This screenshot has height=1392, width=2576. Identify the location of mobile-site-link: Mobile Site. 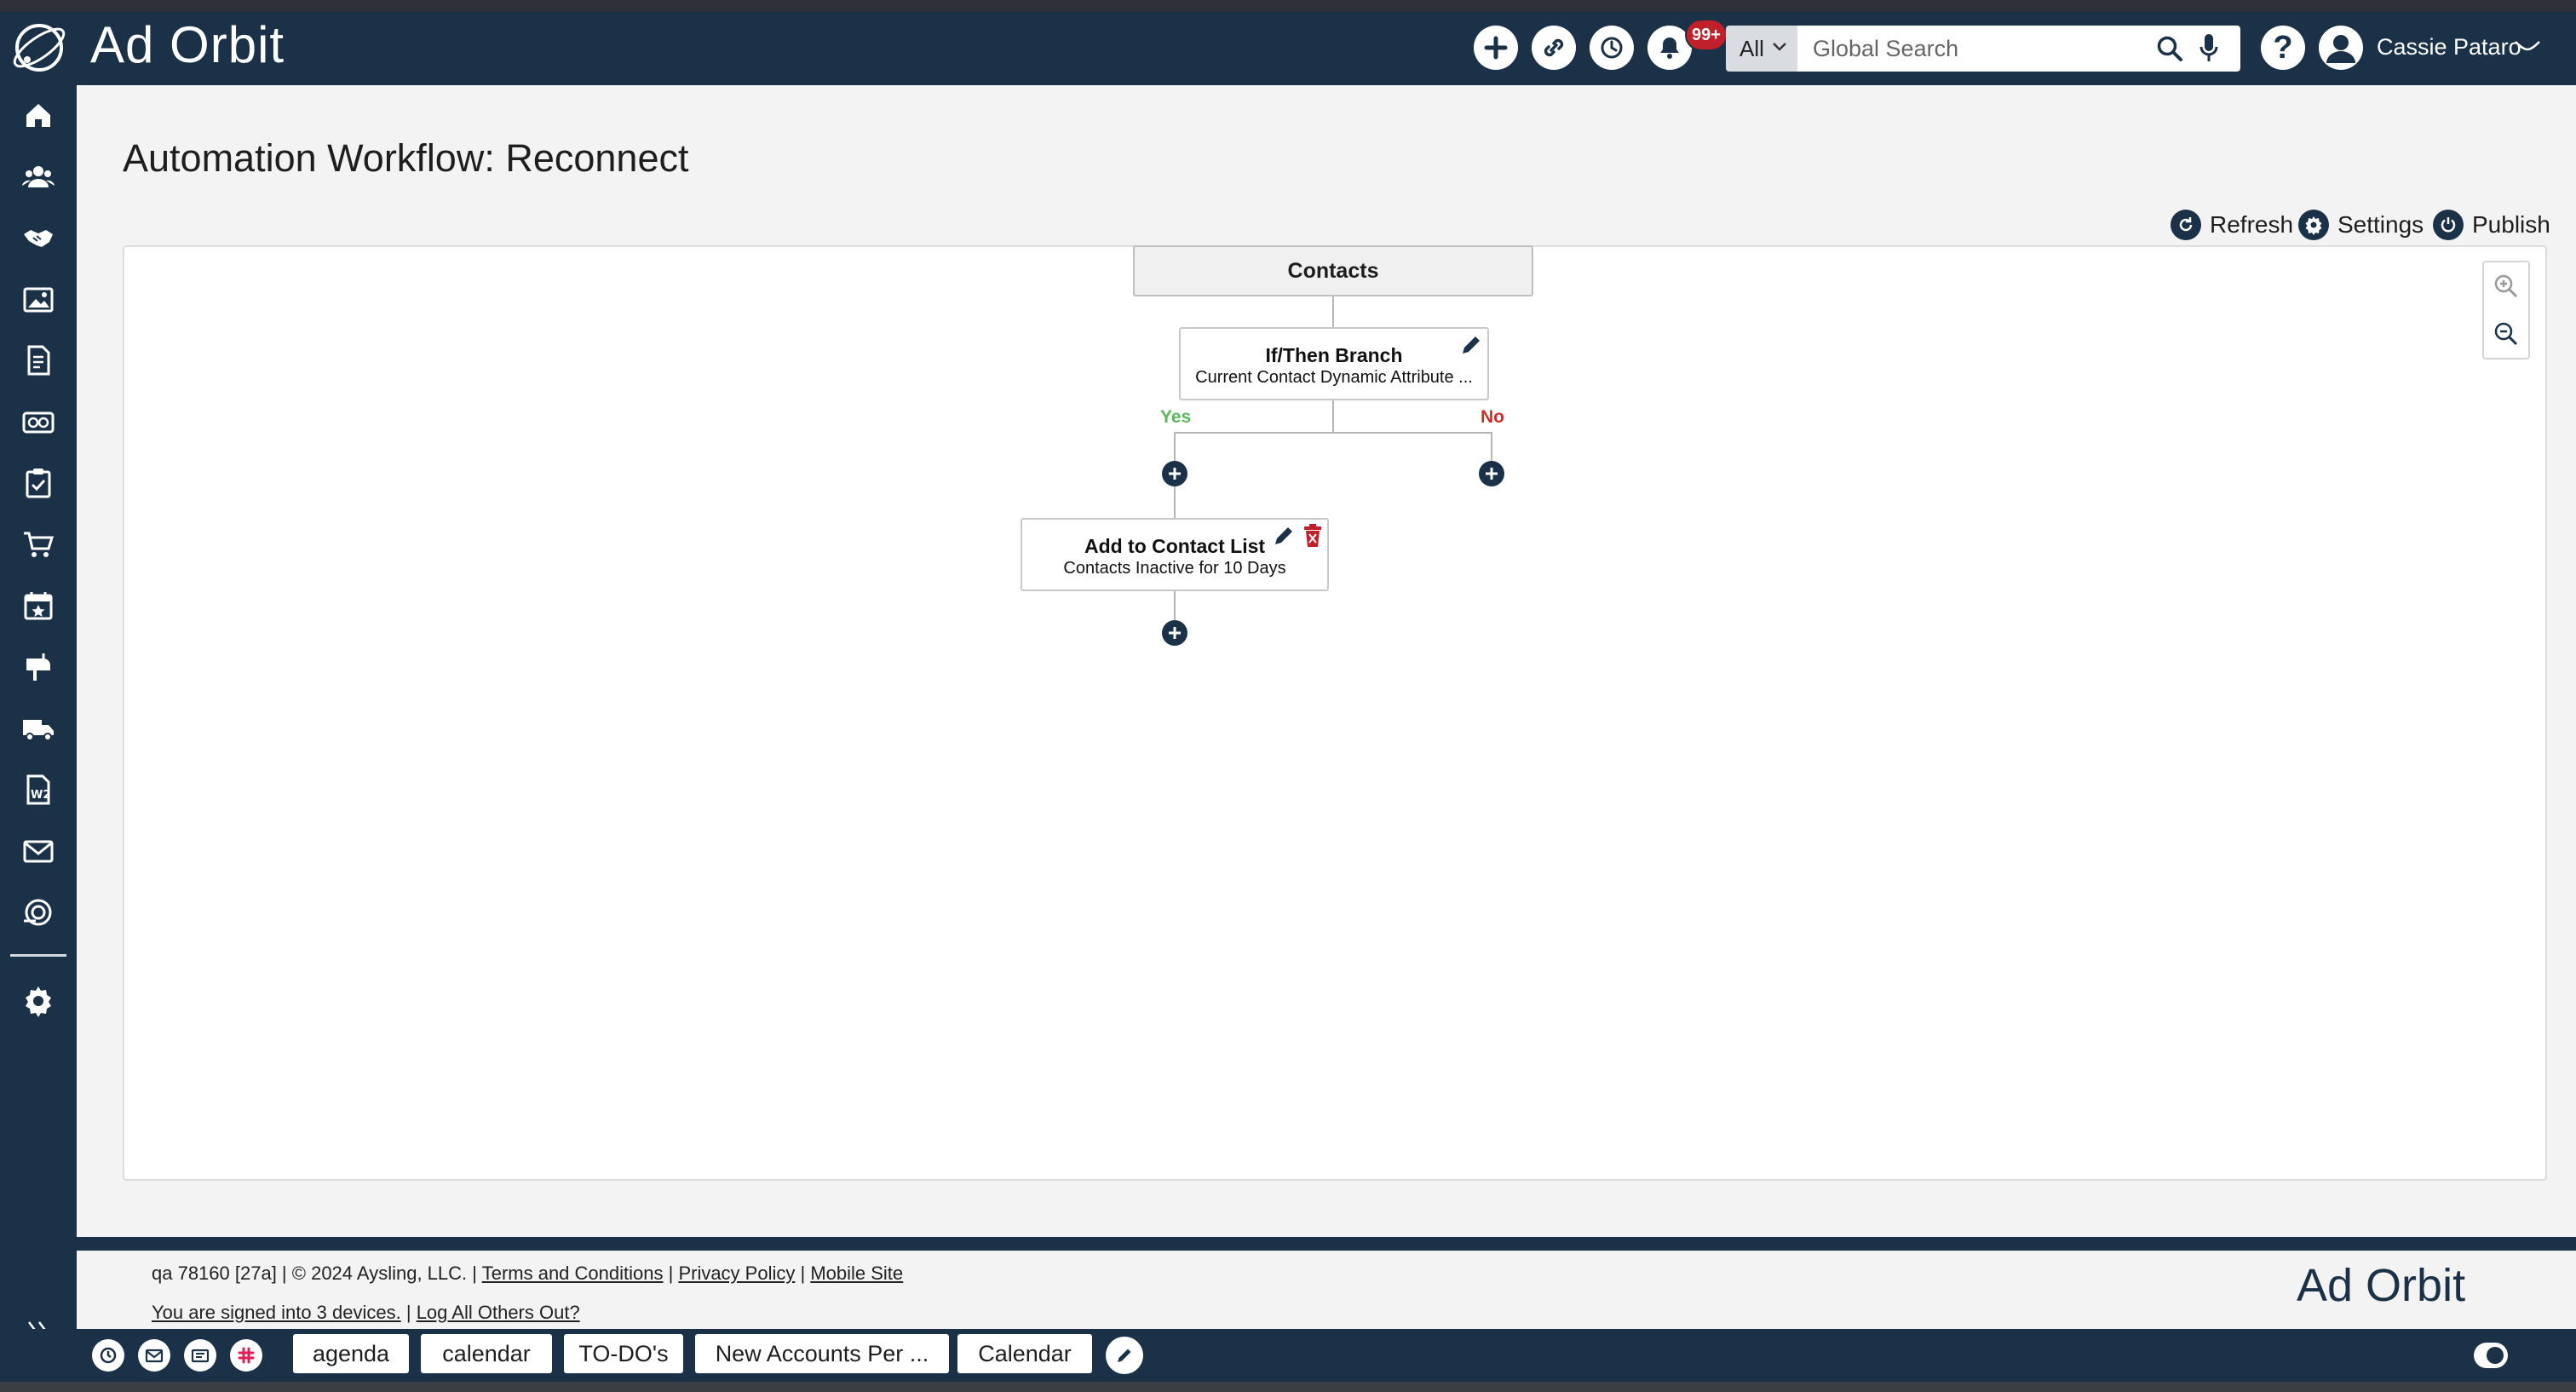
(857, 1273).